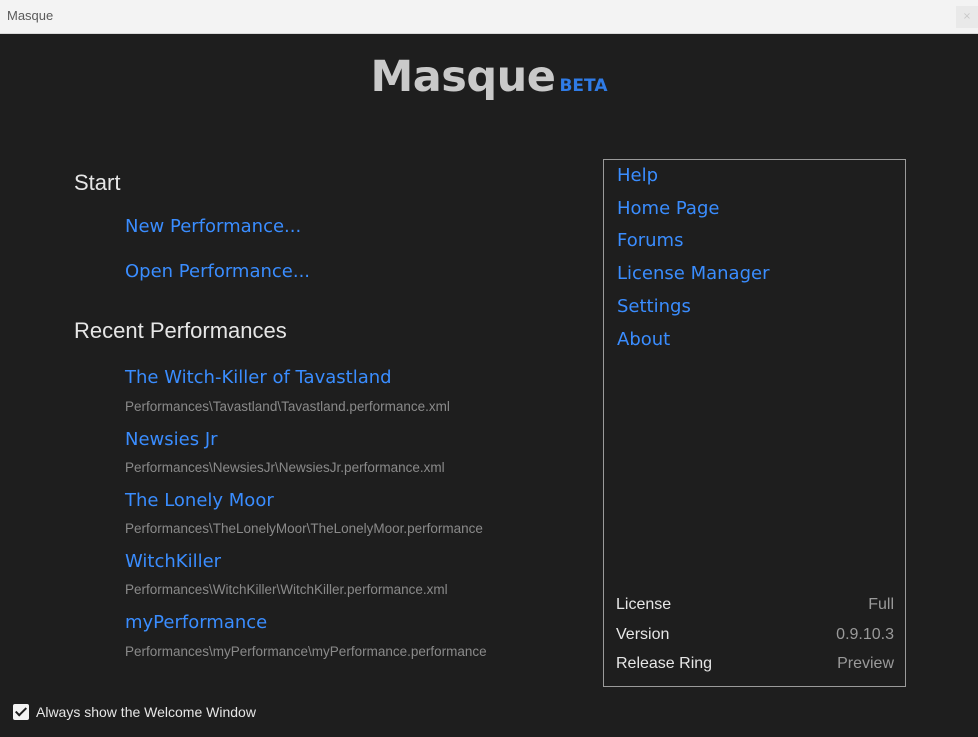 This screenshot has height=737, width=978. What do you see at coordinates (97, 182) in the screenshot?
I see `start-heading: Start` at bounding box center [97, 182].